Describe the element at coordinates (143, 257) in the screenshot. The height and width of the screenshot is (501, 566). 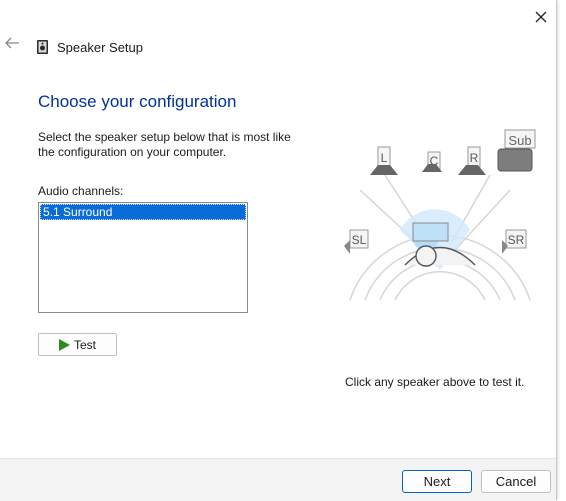
I see `audio-channels-listbox: 5.1 Surround` at that location.